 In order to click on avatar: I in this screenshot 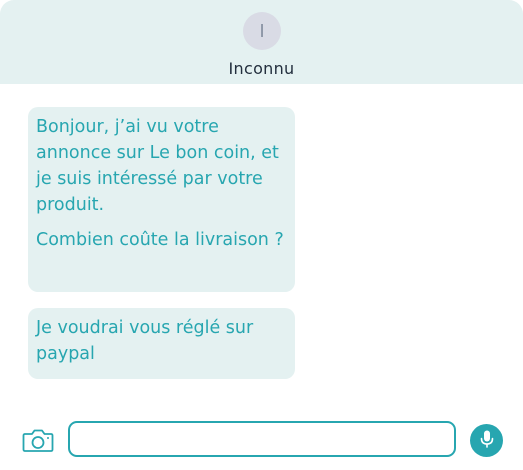, I will do `click(262, 31)`.